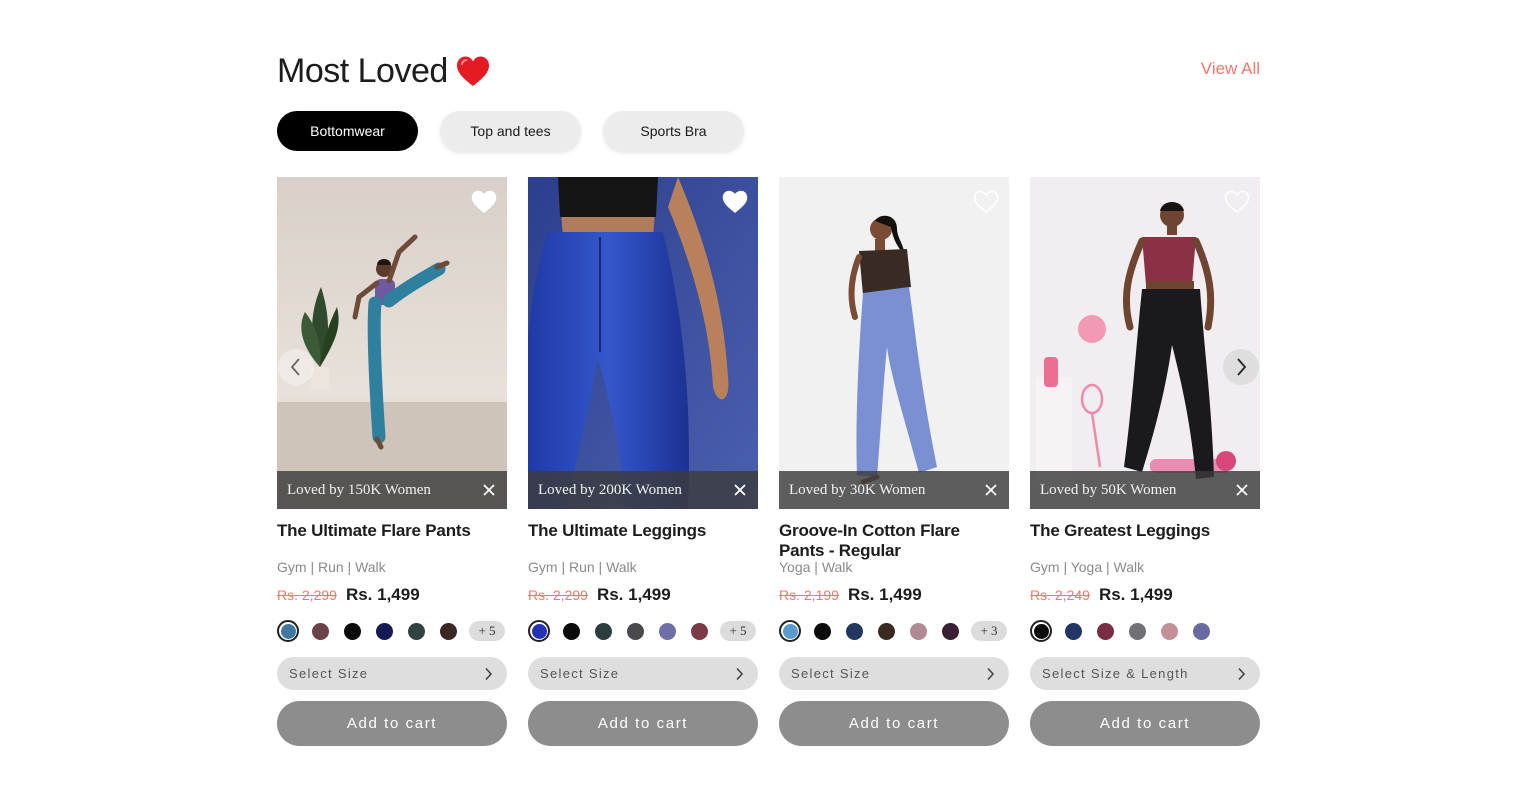 Image resolution: width=1520 pixels, height=798 pixels. What do you see at coordinates (1145, 531) in the screenshot?
I see `product-name: The Greatest Leggings` at bounding box center [1145, 531].